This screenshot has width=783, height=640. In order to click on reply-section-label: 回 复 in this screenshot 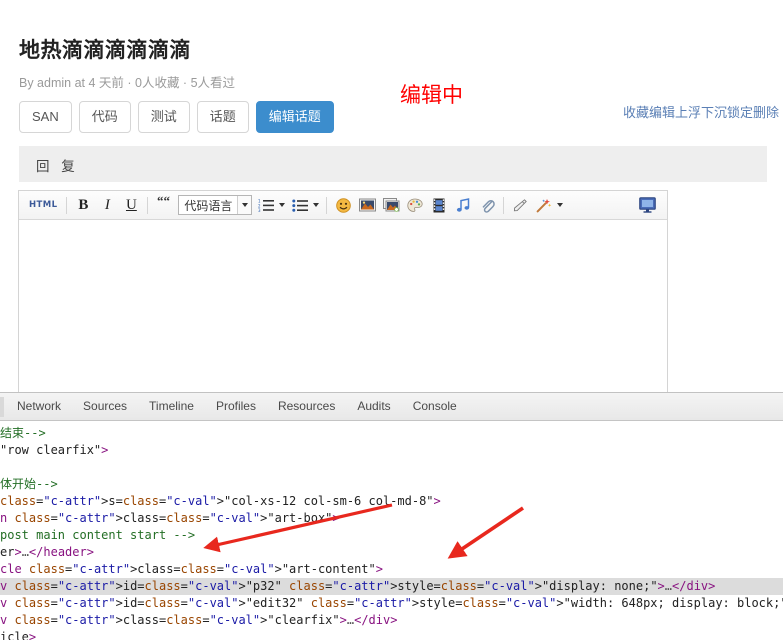, I will do `click(57, 166)`.